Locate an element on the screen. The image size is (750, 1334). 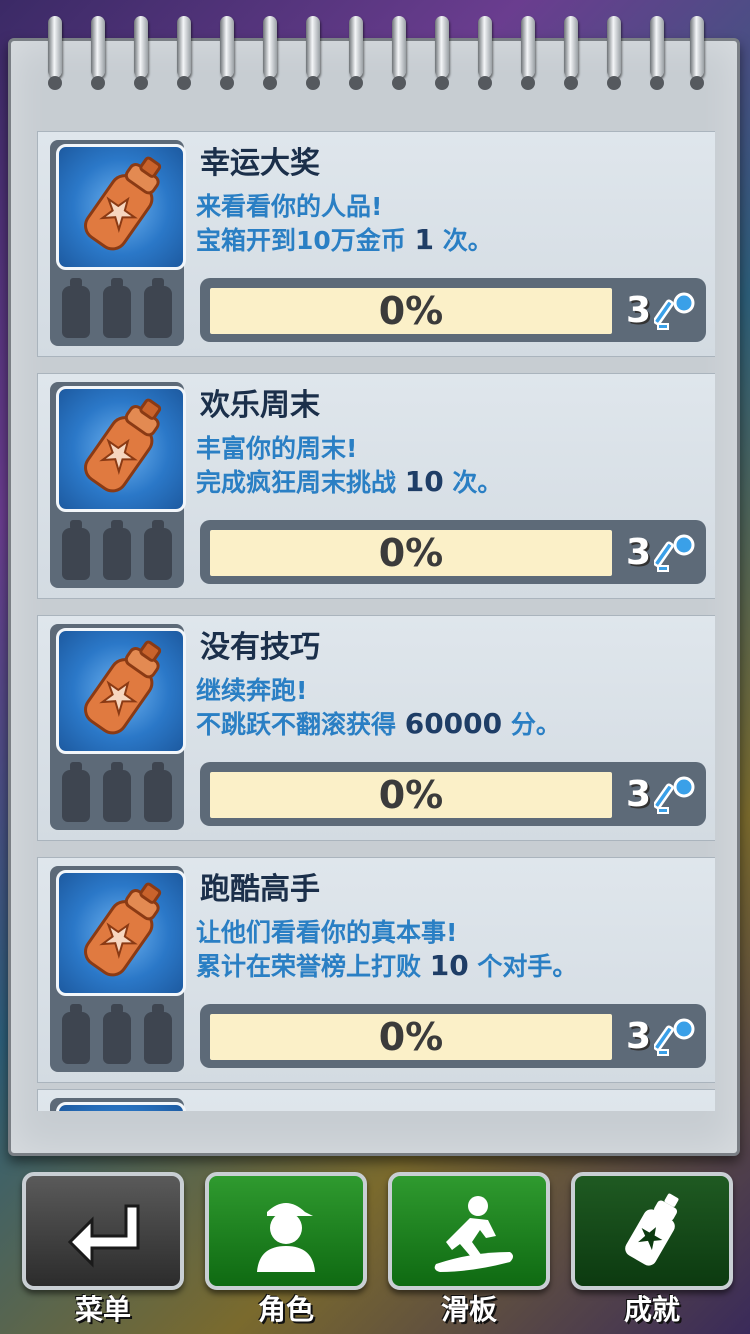
tab-character is located at coordinates (286, 1231).